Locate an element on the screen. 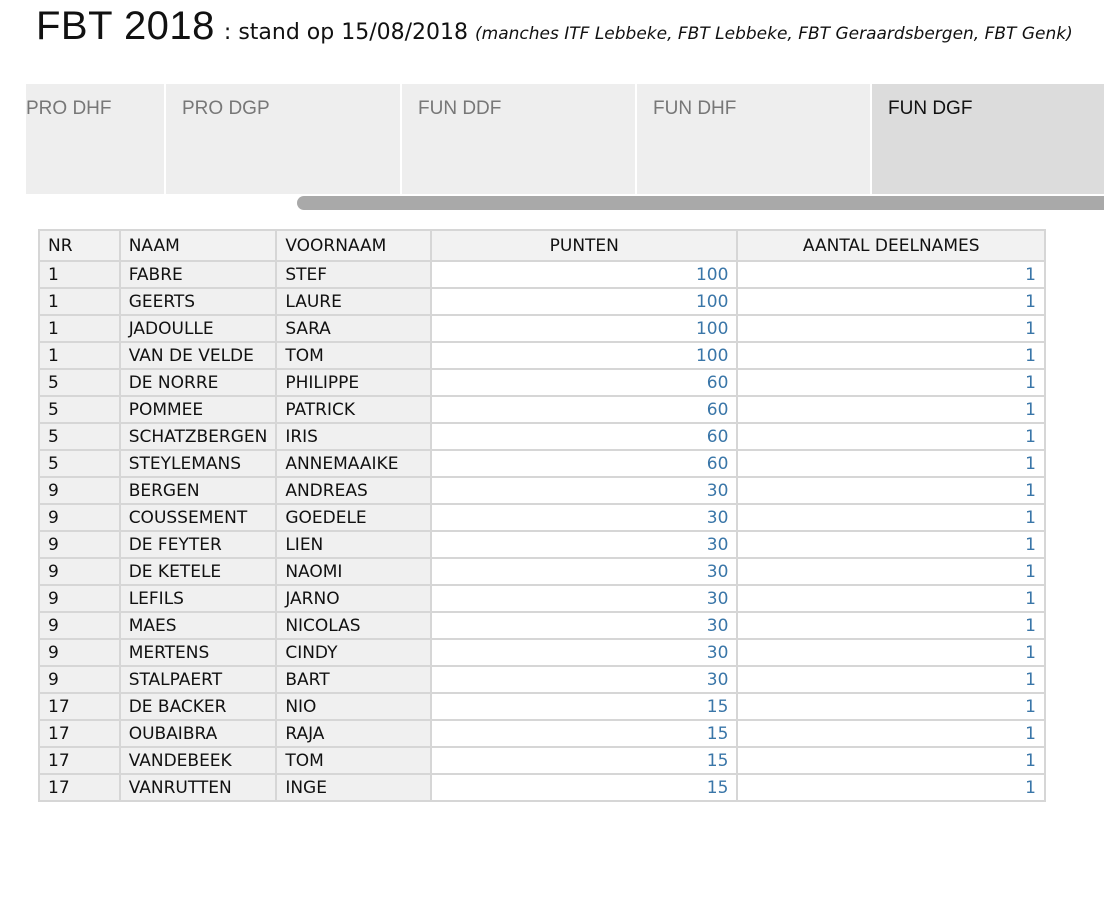  table-row: 5 SCHATZBERGEN IRIS 60 1 is located at coordinates (542, 436).